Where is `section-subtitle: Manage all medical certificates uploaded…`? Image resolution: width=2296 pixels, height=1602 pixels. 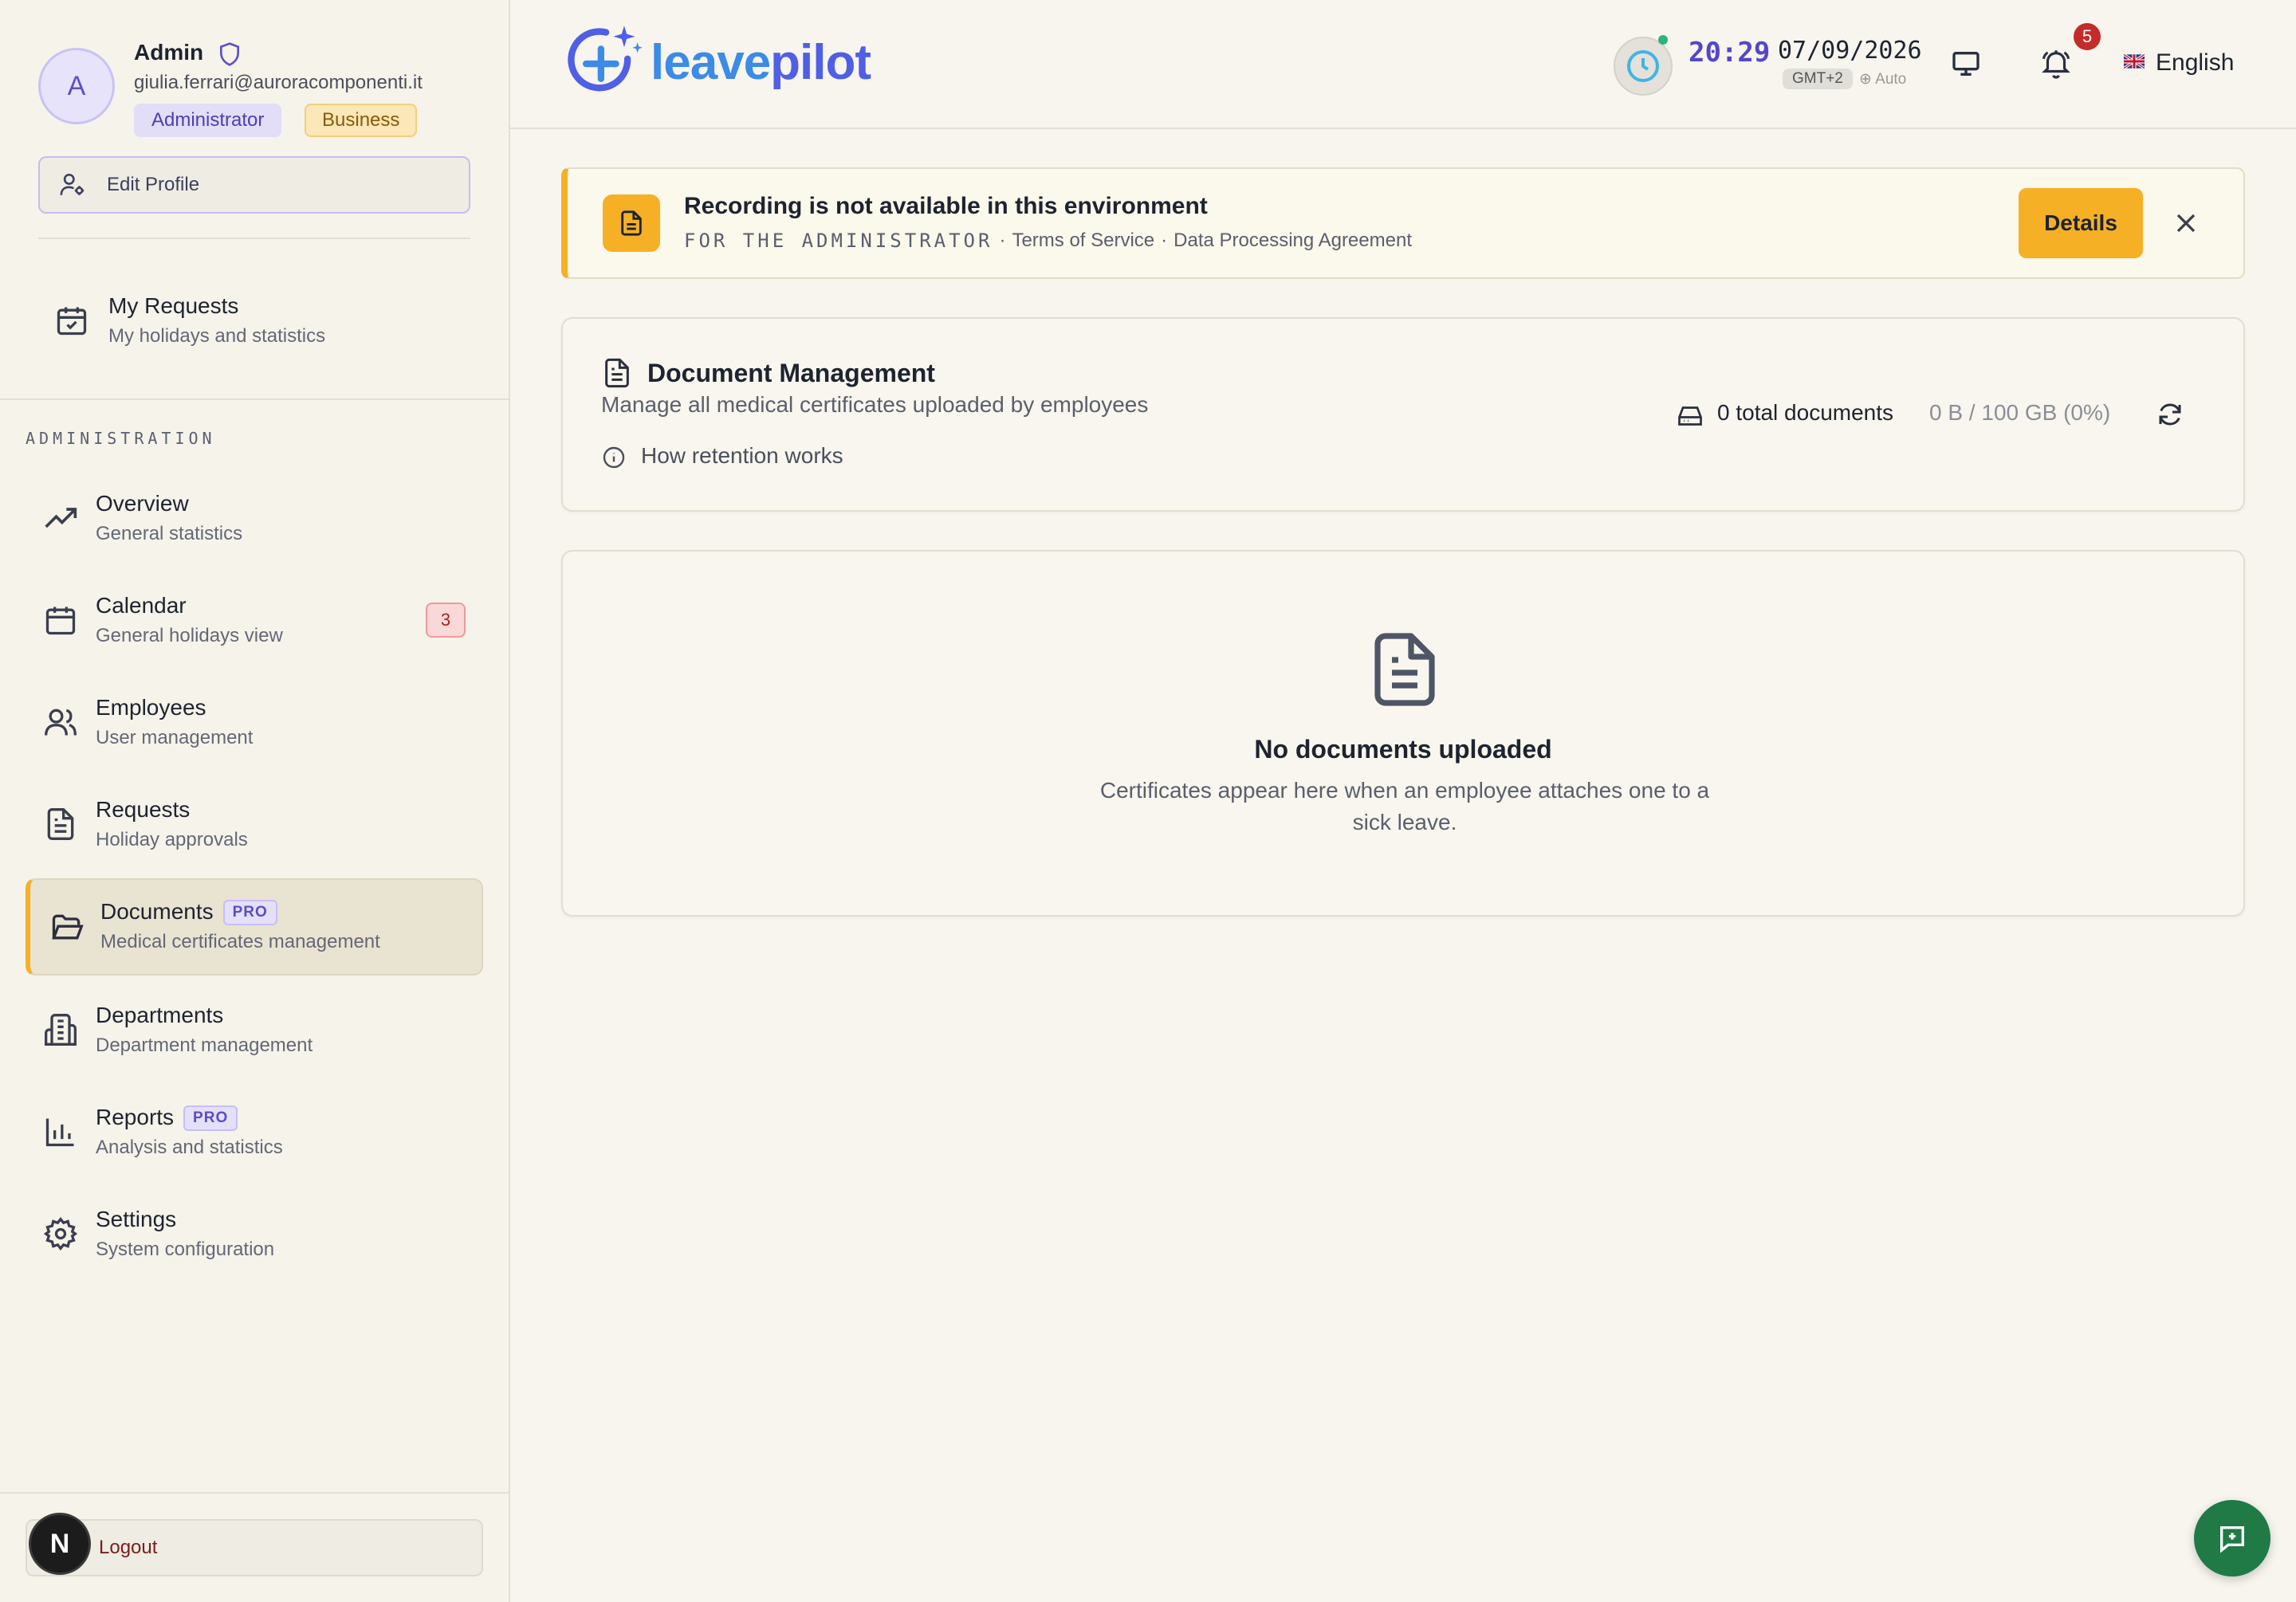 section-subtitle: Manage all medical certificates uploaded… is located at coordinates (875, 404).